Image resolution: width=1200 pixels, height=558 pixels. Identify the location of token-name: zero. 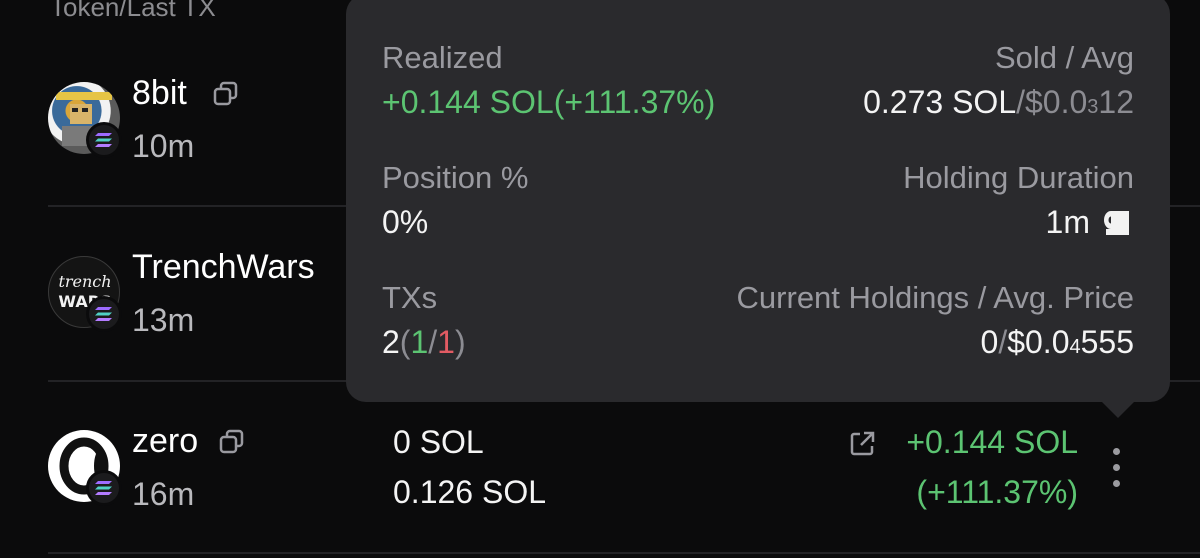
(165, 441).